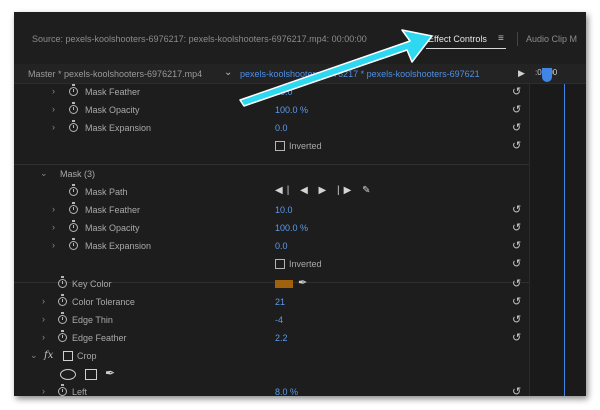  What do you see at coordinates (279, 320) in the screenshot?
I see `property-value: -4` at bounding box center [279, 320].